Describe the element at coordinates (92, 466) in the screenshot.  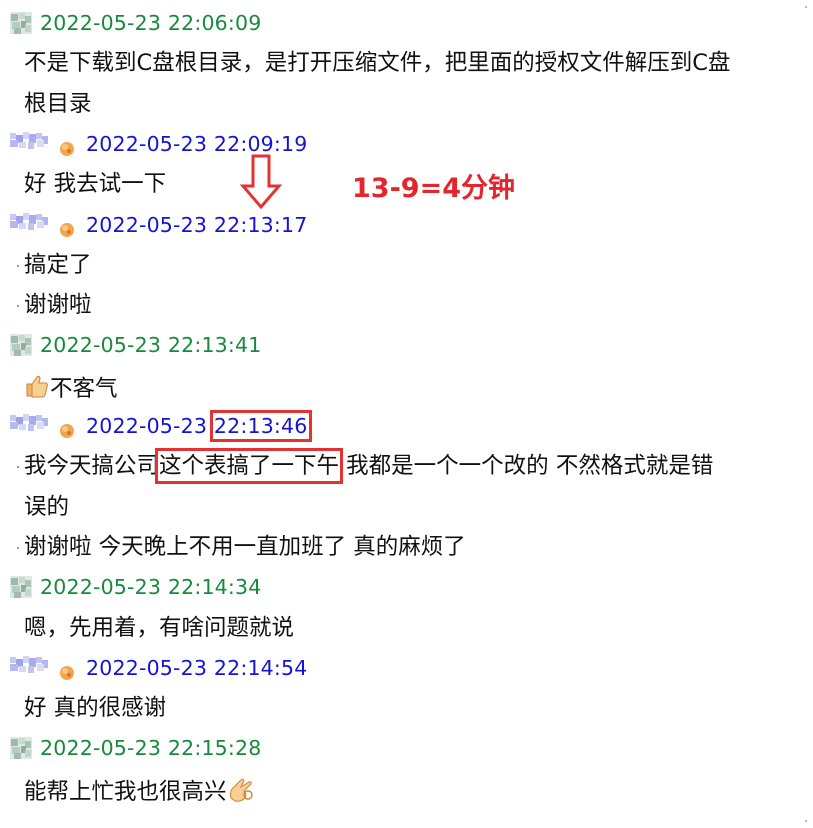
I see `message-text-part: 我今天搞公司` at that location.